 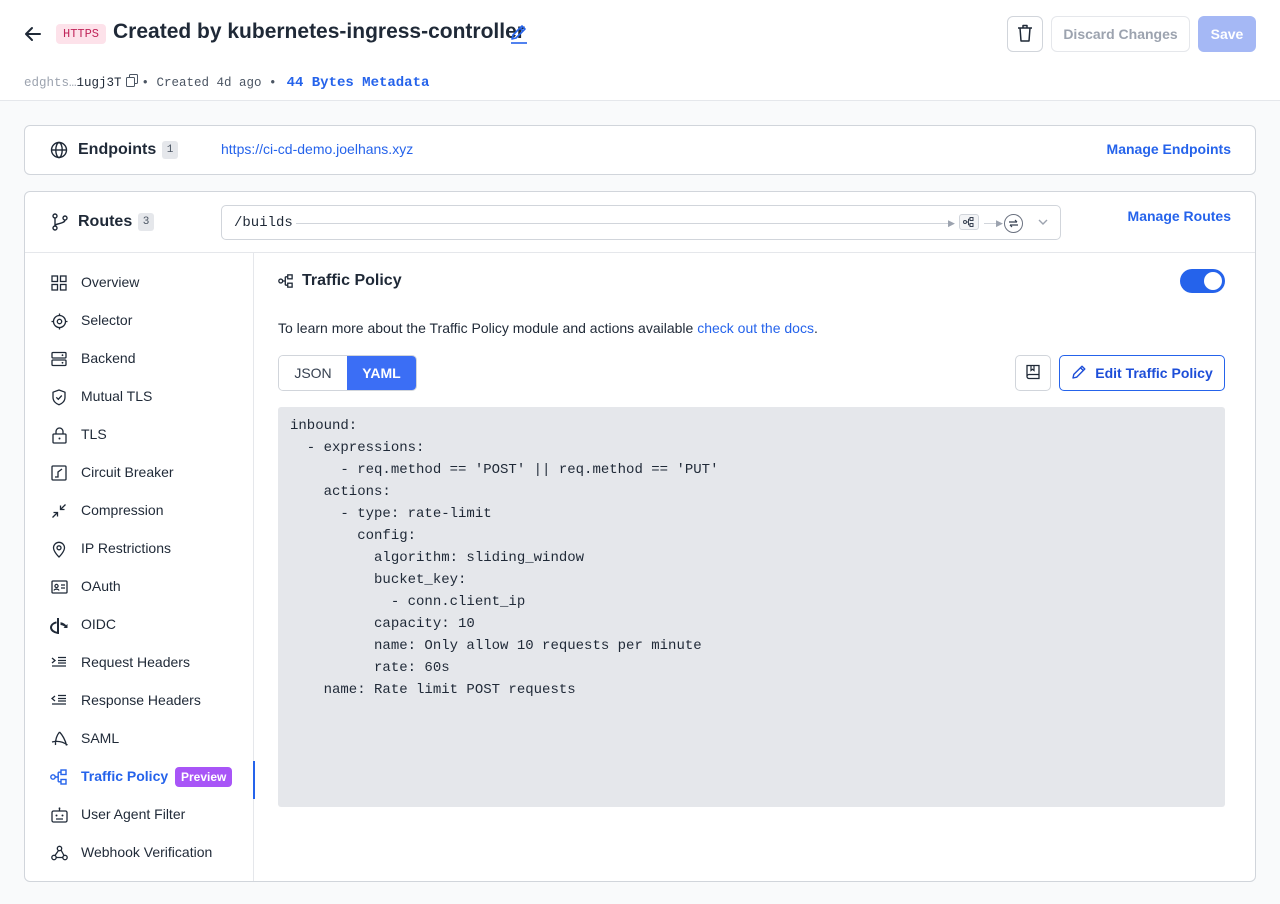 I want to click on globe-icon, so click(x=59, y=151).